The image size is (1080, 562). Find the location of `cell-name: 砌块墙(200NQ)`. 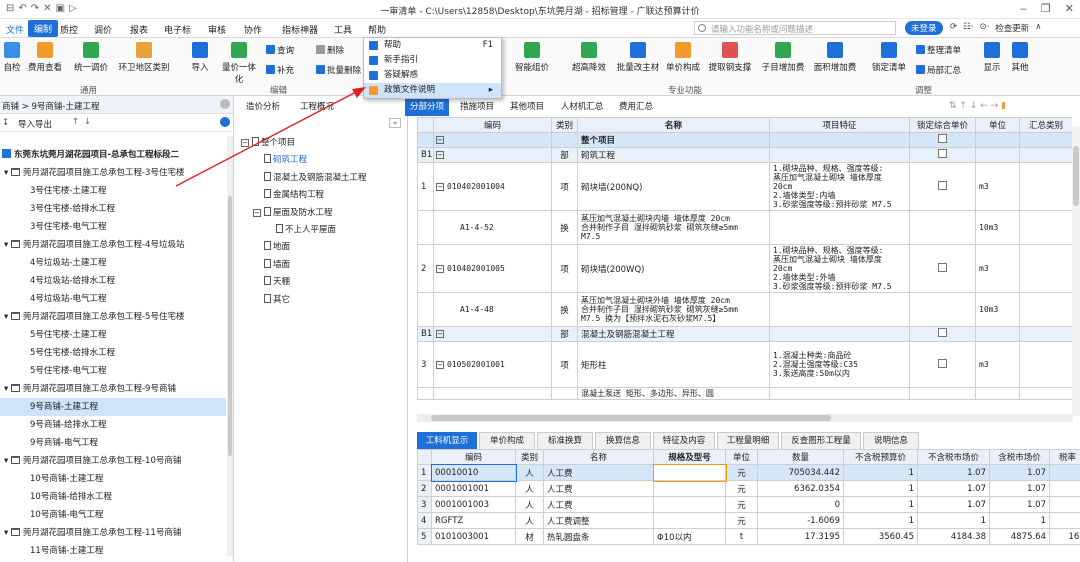

cell-name: 砌块墙(200NQ) is located at coordinates (673, 186).